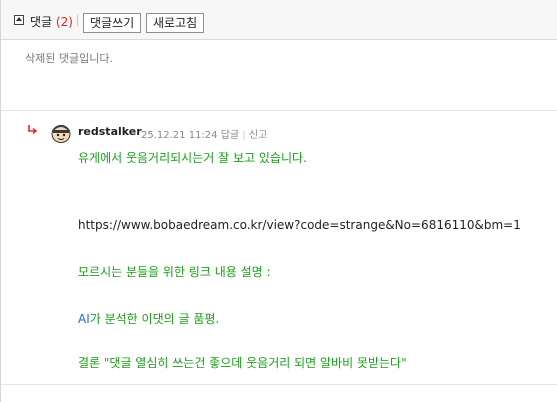 This screenshot has height=402, width=557. Describe the element at coordinates (112, 23) in the screenshot. I see `write-comment-button: 댓글쓰기` at that location.